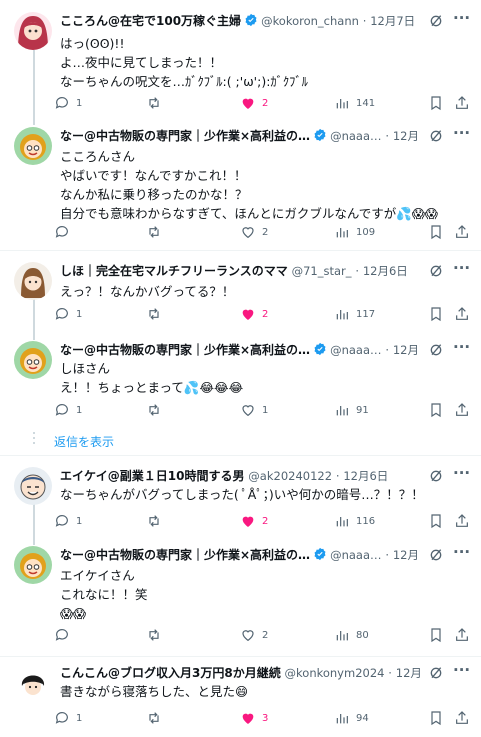  Describe the element at coordinates (33, 31) in the screenshot. I see `woman-red-hair-avatar` at that location.